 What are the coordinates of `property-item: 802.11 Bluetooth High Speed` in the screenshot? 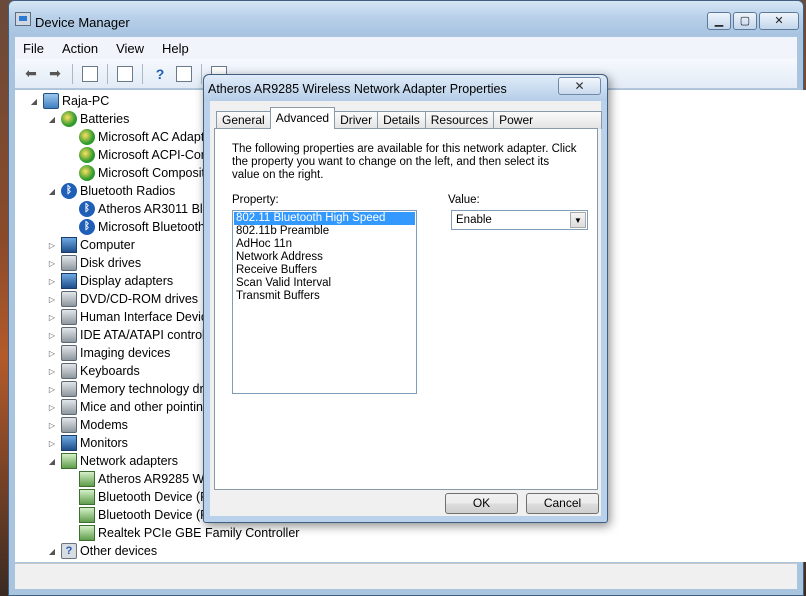 It's located at (324, 218).